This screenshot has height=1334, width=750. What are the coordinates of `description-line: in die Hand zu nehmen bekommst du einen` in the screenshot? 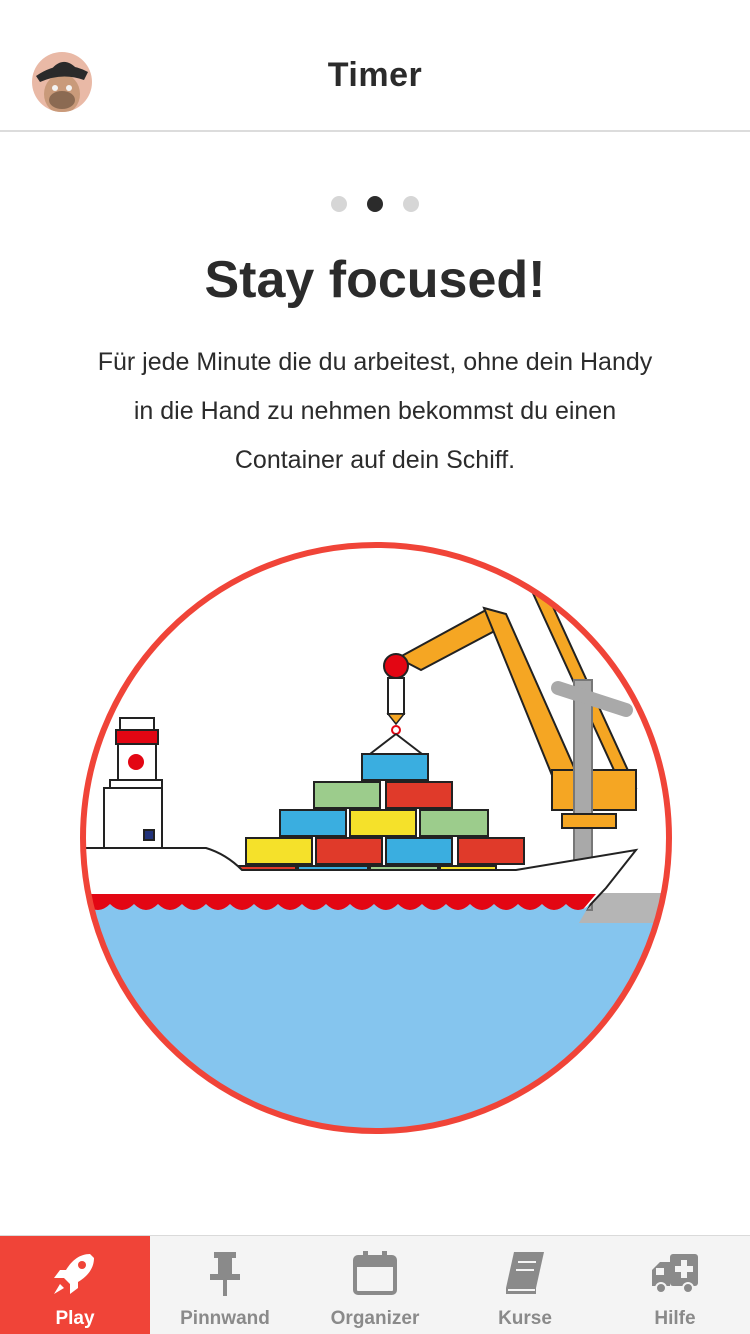 It's located at (375, 411).